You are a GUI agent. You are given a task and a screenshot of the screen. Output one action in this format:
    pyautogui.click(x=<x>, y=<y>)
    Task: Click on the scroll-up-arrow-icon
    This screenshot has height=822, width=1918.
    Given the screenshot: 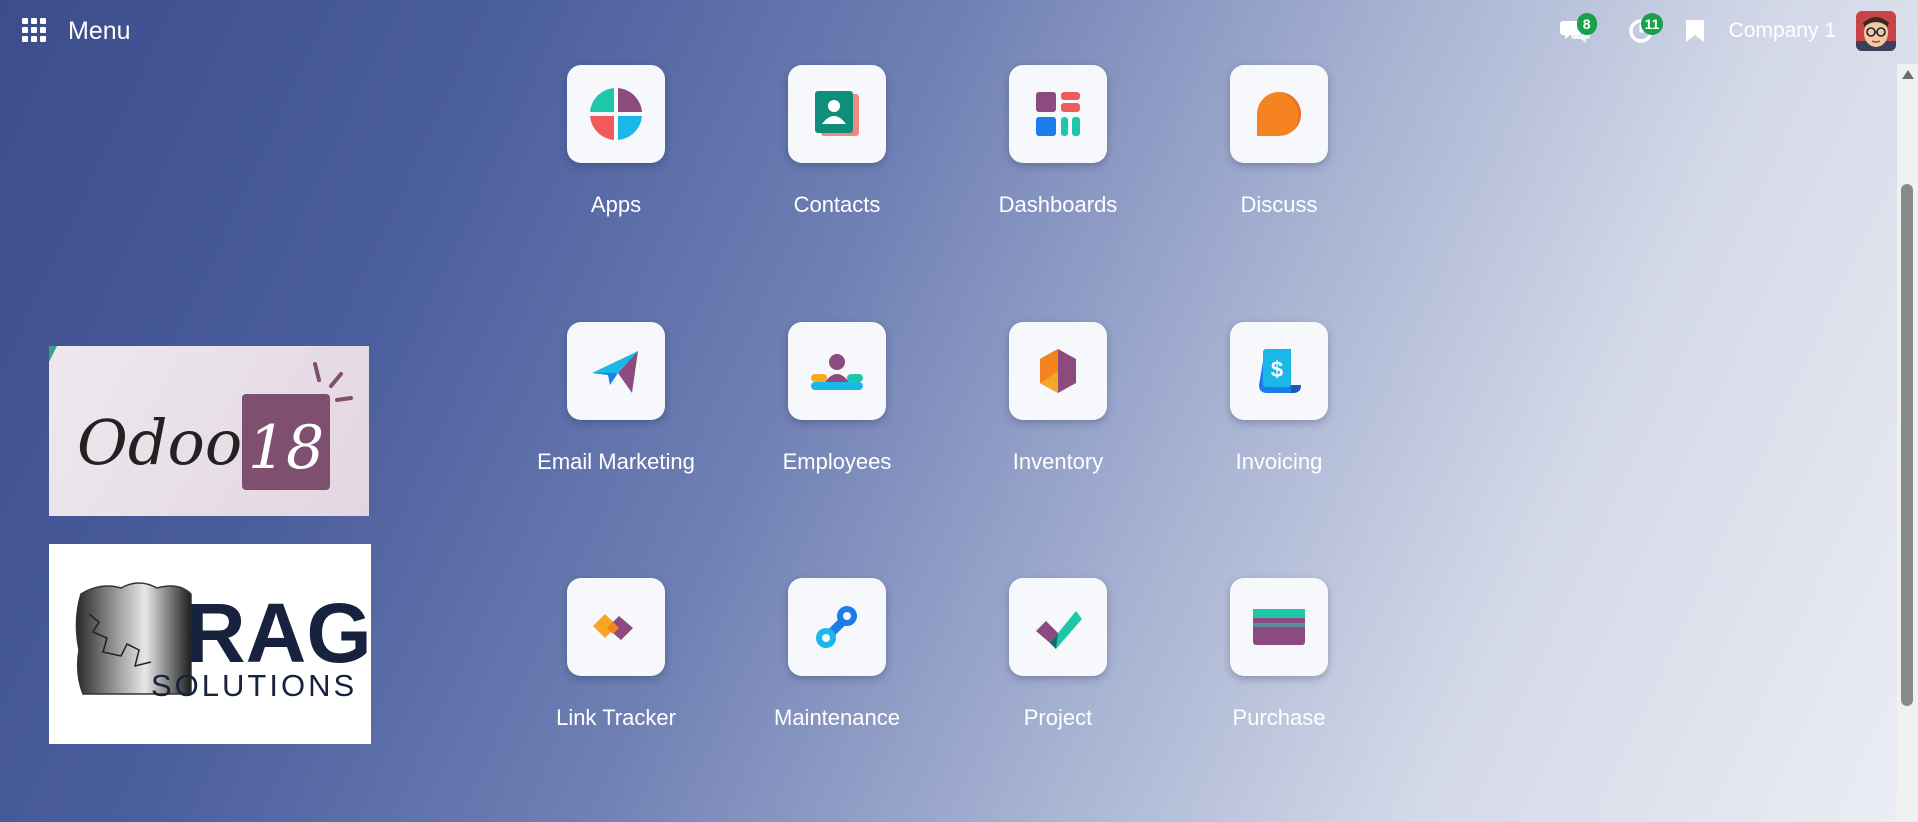 What is the action you would take?
    pyautogui.click(x=1908, y=74)
    